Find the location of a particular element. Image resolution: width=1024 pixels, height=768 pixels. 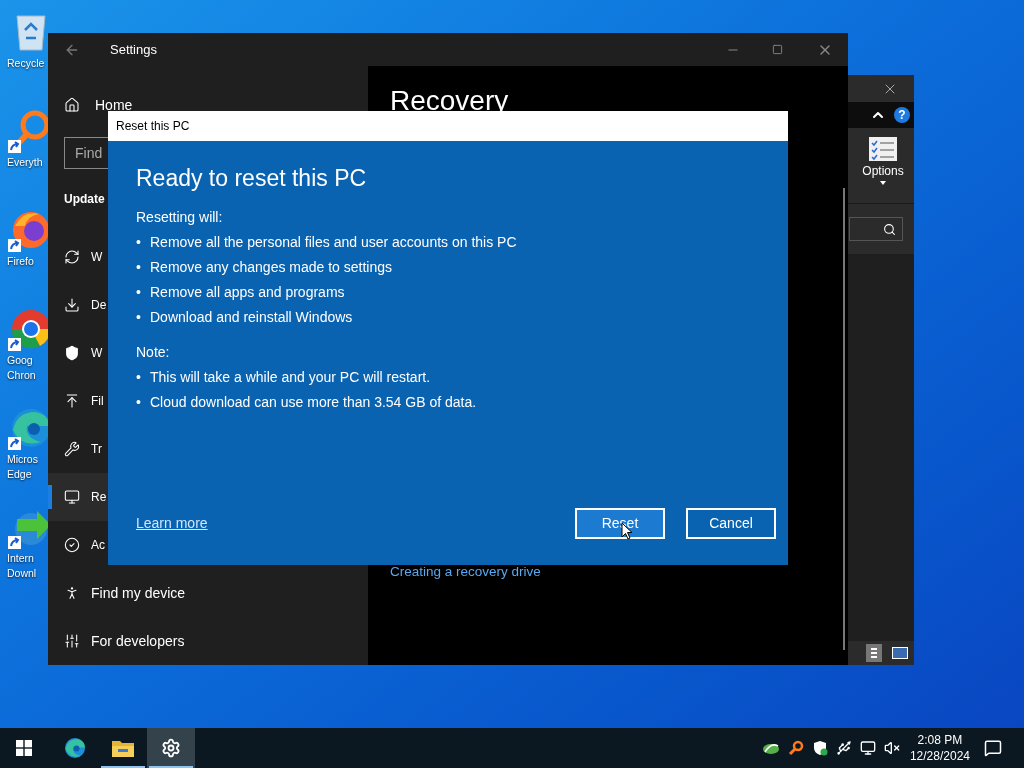

bullet-text: Remove all apps and programs is located at coordinates (247, 292).